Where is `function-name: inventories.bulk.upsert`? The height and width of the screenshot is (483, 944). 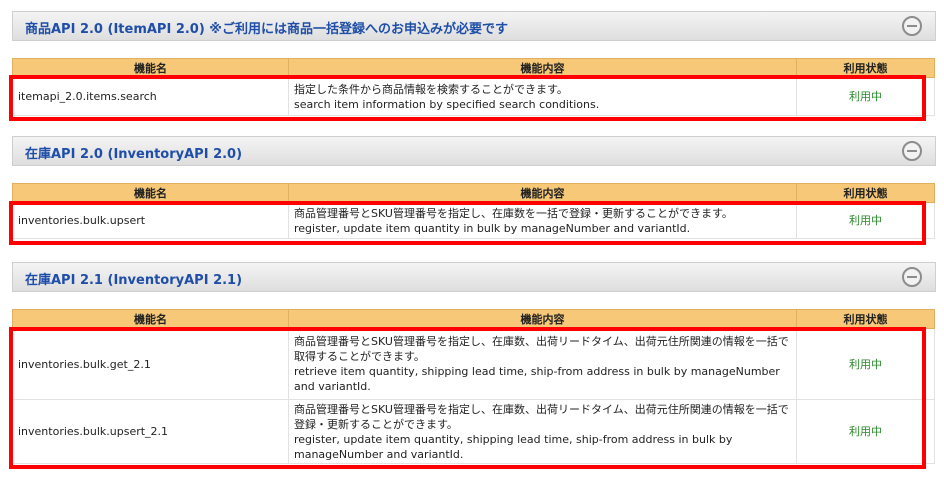 function-name: inventories.bulk.upsert is located at coordinates (150, 220).